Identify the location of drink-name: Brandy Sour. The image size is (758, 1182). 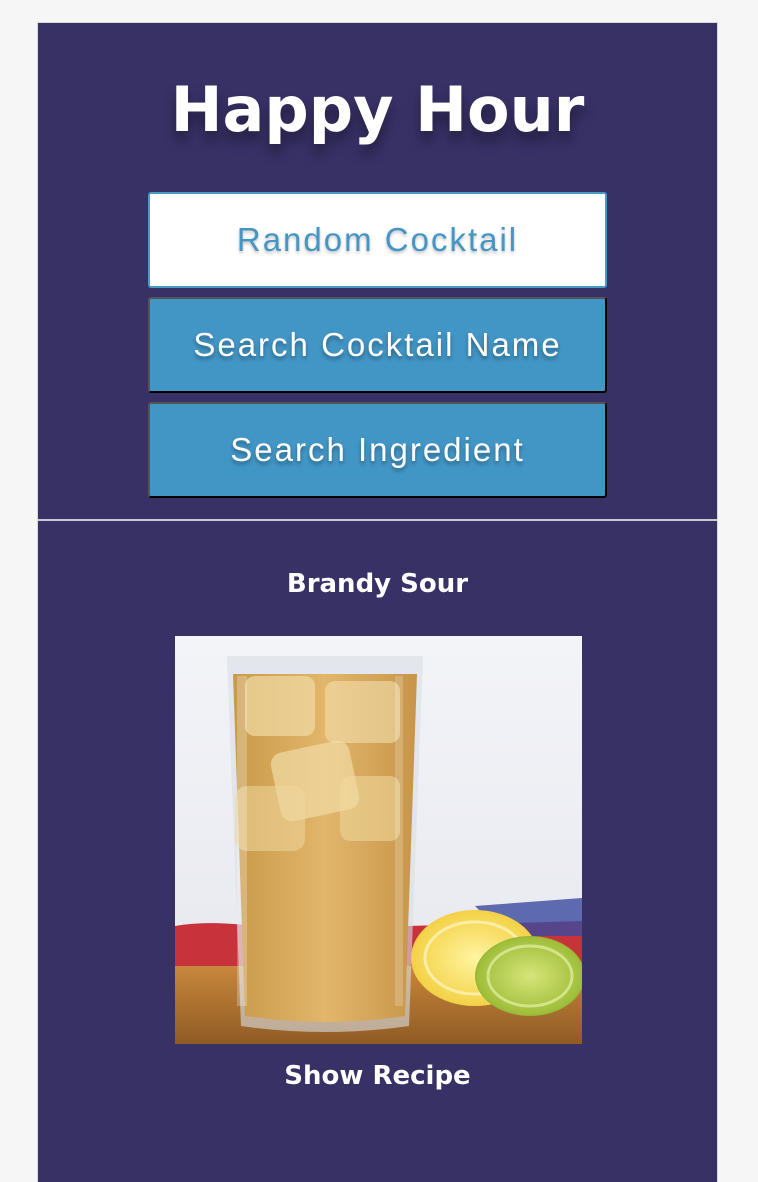
(377, 584).